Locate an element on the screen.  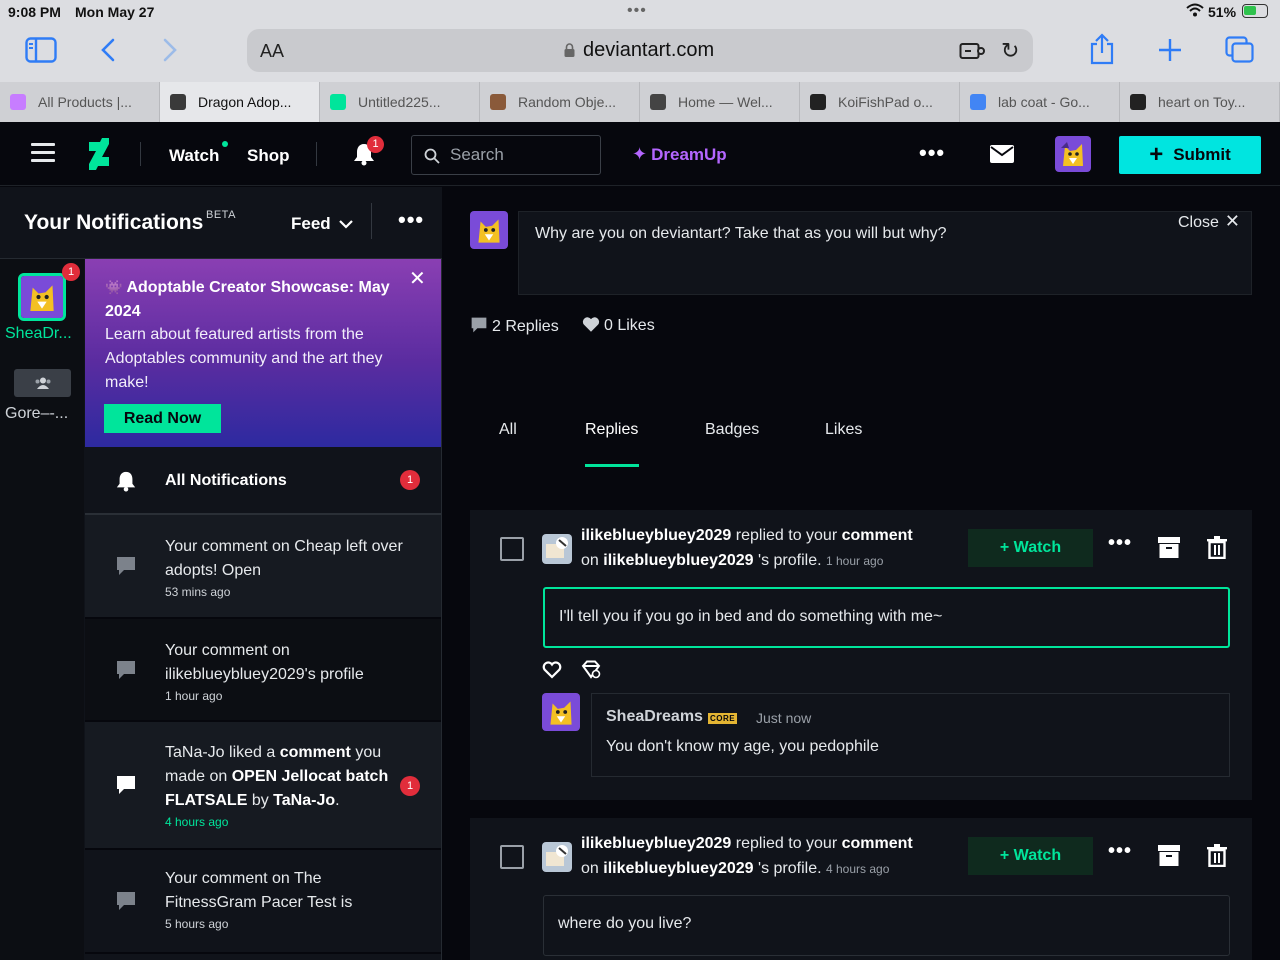
read-now-button: Read Now is located at coordinates (162, 418).